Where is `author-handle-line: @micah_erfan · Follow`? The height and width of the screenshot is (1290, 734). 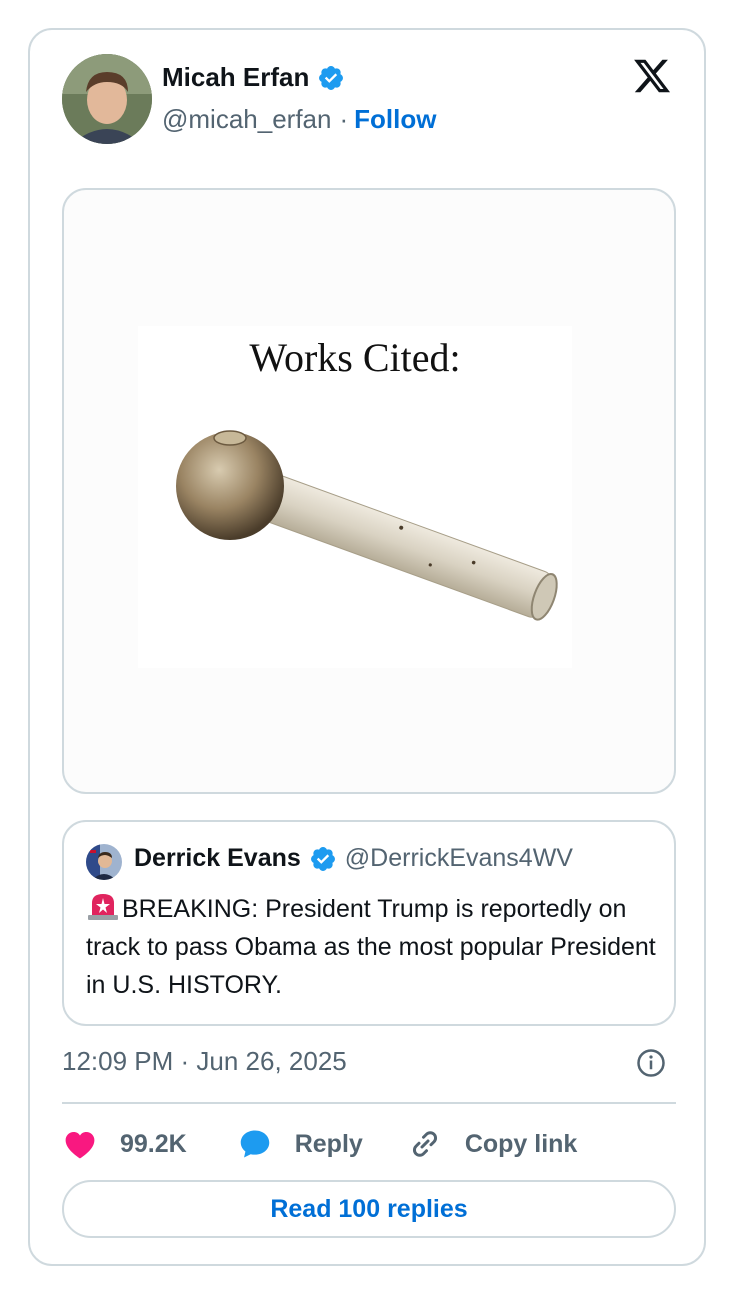
author-handle-line: @micah_erfan · Follow is located at coordinates (299, 119).